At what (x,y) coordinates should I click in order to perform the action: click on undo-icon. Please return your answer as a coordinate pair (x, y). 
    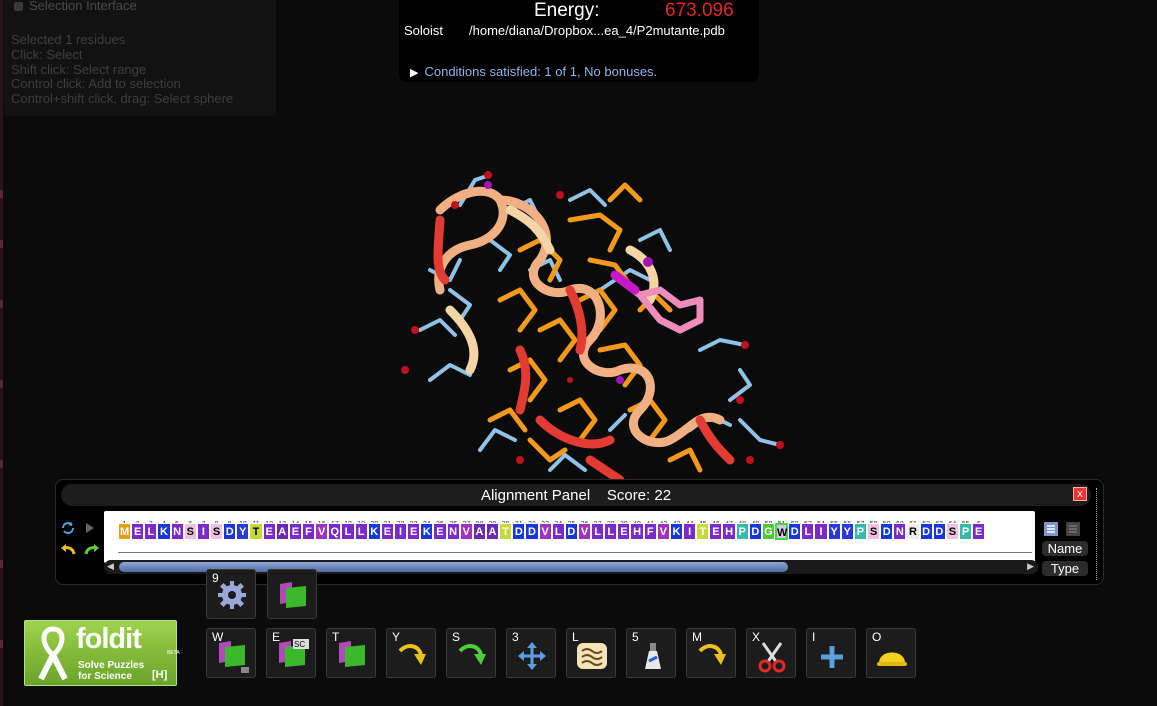
    Looking at the image, I should click on (68, 550).